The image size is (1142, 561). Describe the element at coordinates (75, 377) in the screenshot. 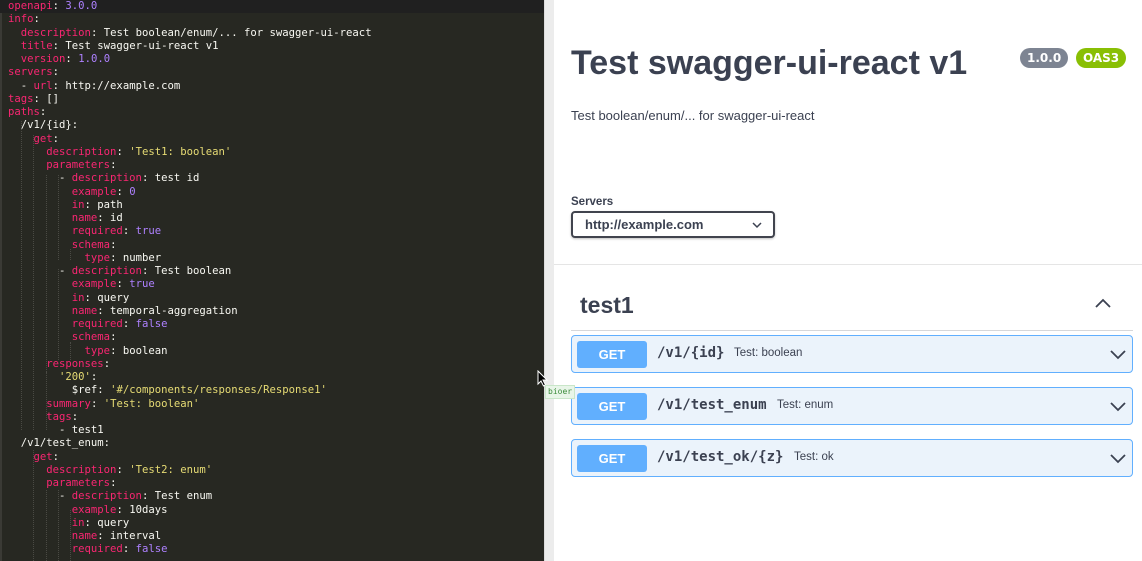

I see `code-token: '200'` at that location.